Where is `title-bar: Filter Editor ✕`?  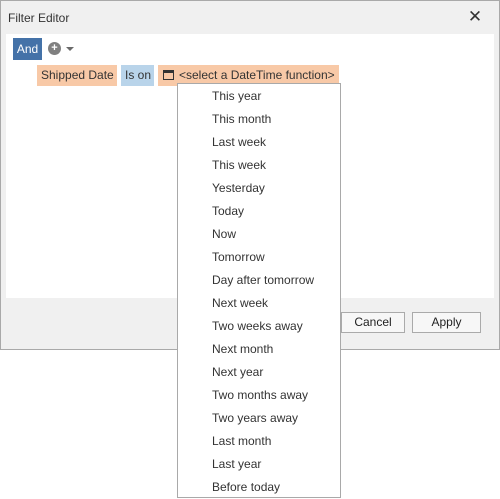 title-bar: Filter Editor ✕ is located at coordinates (250, 18).